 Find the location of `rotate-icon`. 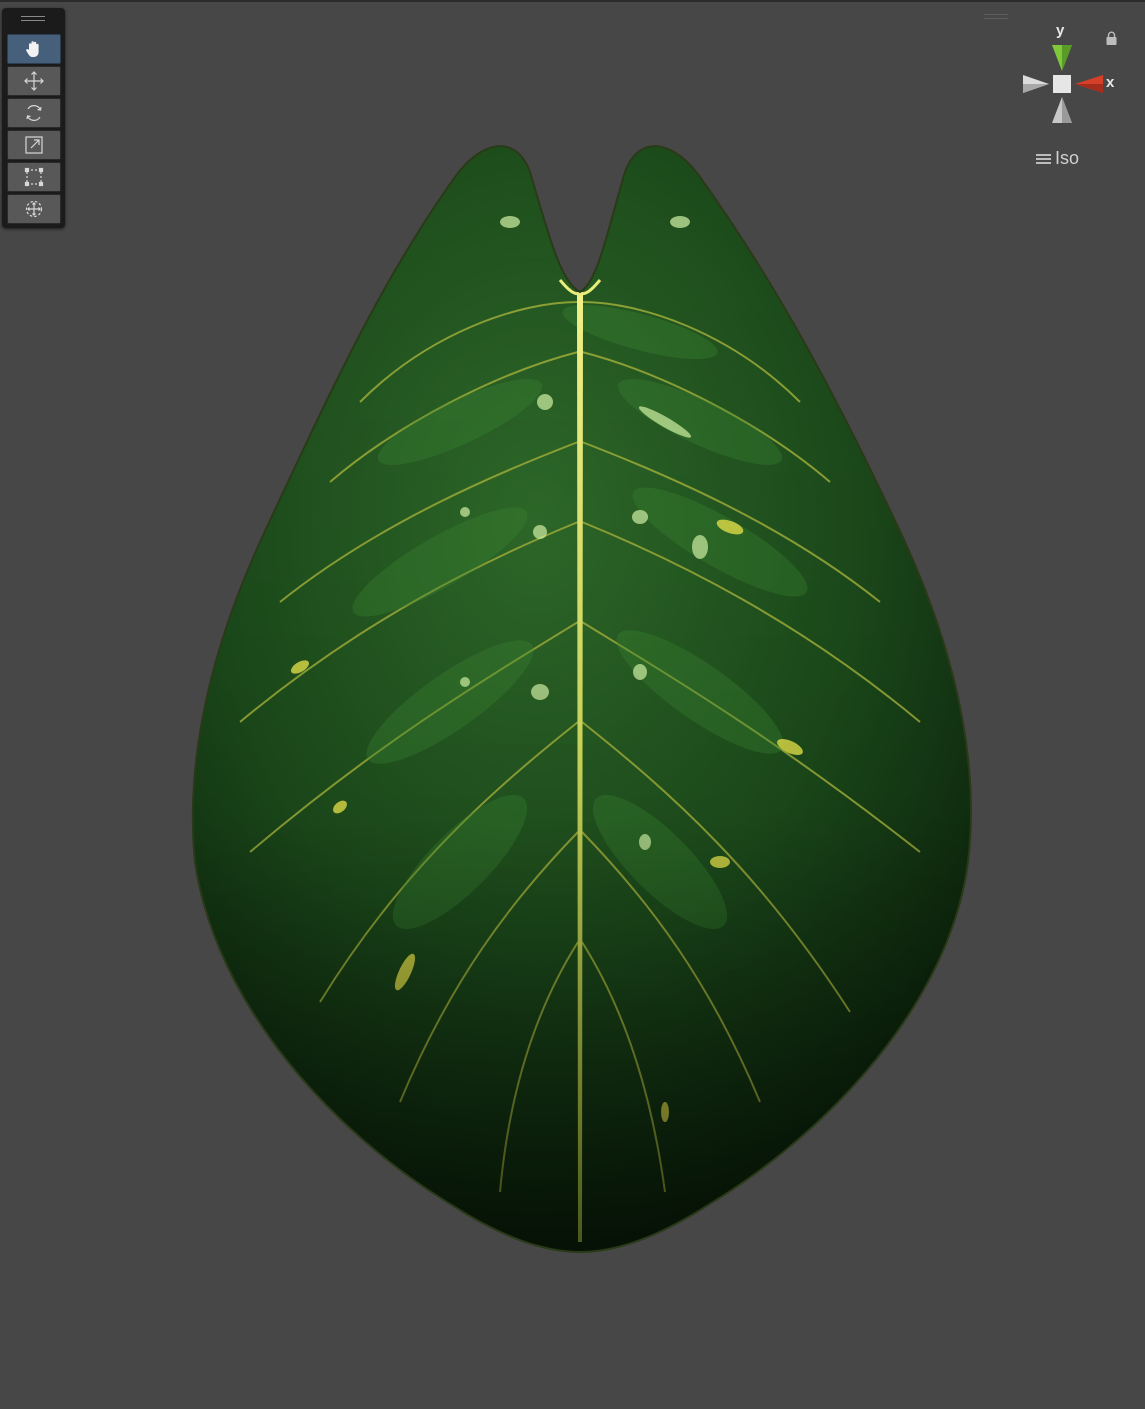

rotate-icon is located at coordinates (34, 113).